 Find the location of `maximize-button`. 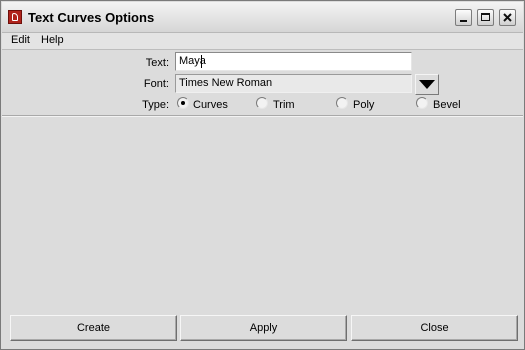

maximize-button is located at coordinates (485, 17).